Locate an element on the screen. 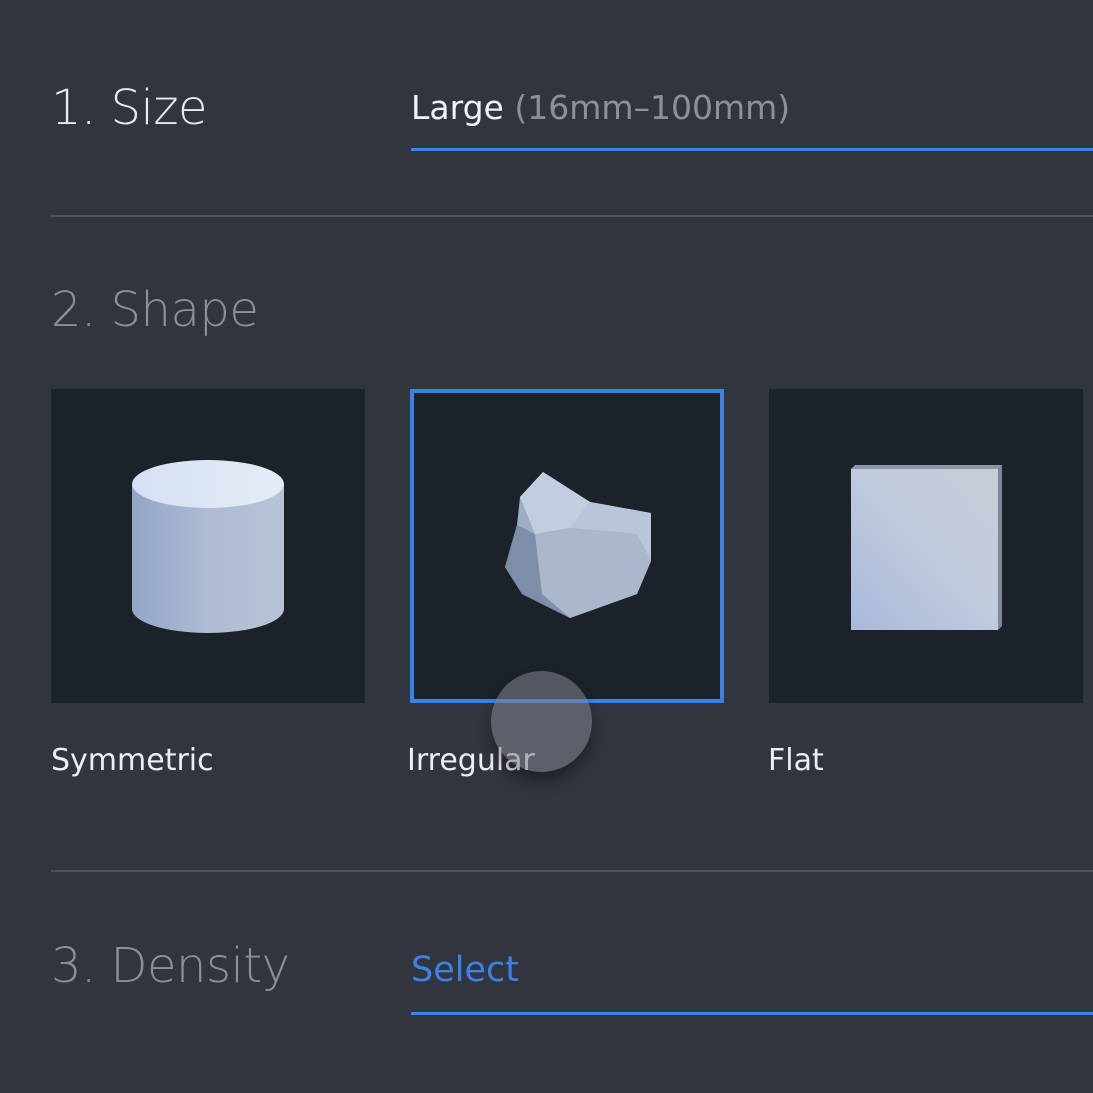 The width and height of the screenshot is (1093, 1093). shape-label-flat: Flat is located at coordinates (796, 760).